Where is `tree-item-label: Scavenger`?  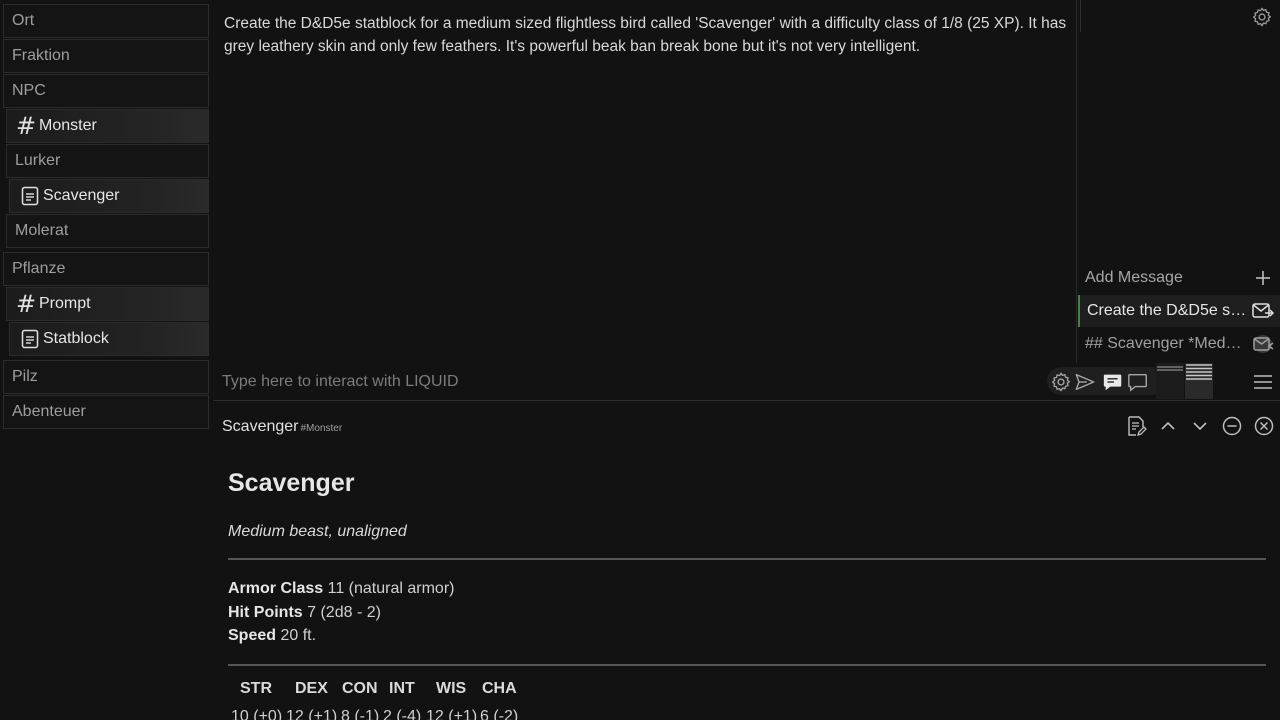 tree-item-label: Scavenger is located at coordinates (81, 195).